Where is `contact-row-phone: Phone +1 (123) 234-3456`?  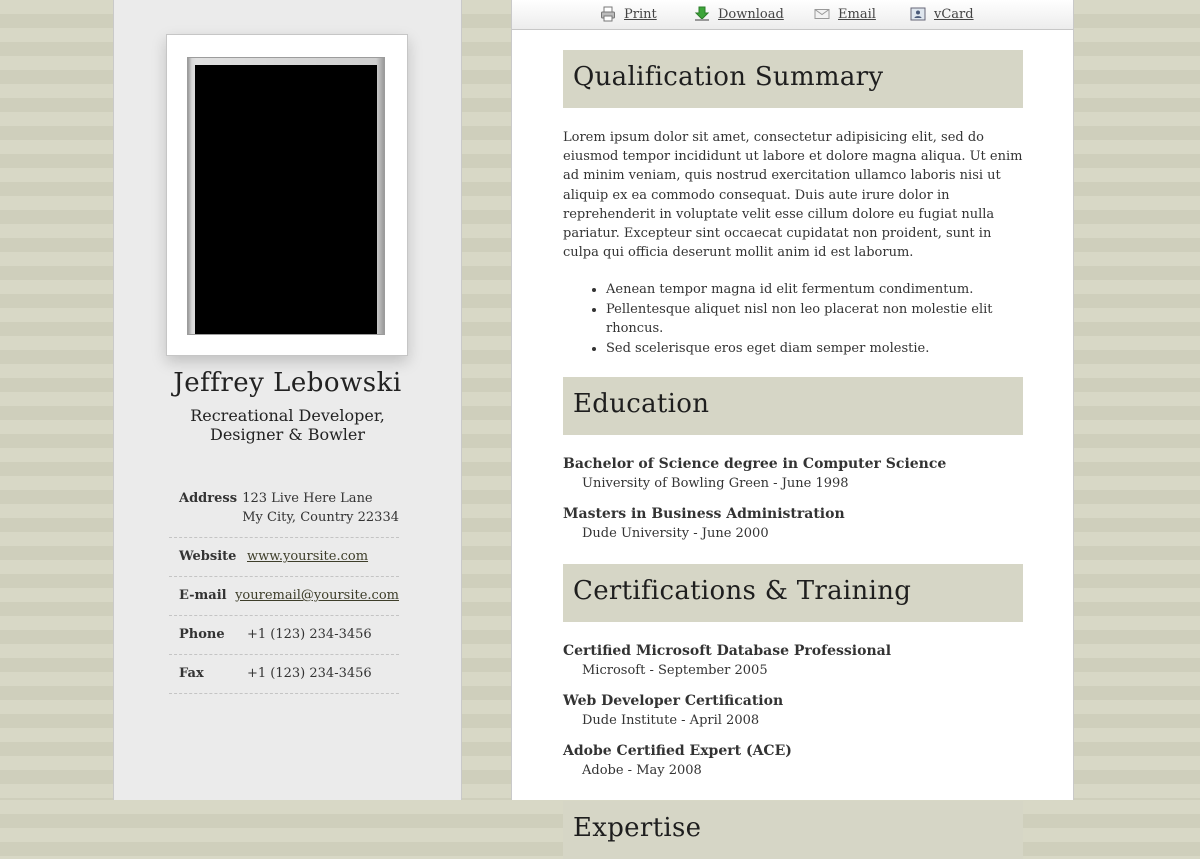 contact-row-phone: Phone +1 (123) 234-3456 is located at coordinates (284, 635).